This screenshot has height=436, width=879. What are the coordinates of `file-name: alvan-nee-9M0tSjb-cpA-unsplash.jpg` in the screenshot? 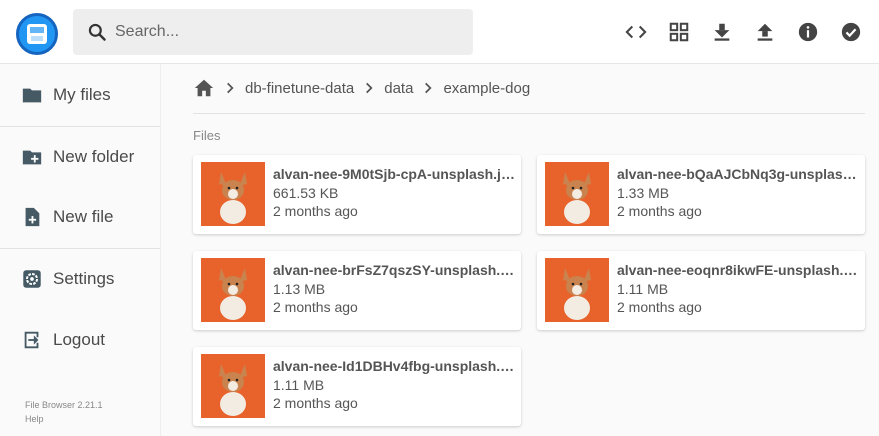 It's located at (394, 174).